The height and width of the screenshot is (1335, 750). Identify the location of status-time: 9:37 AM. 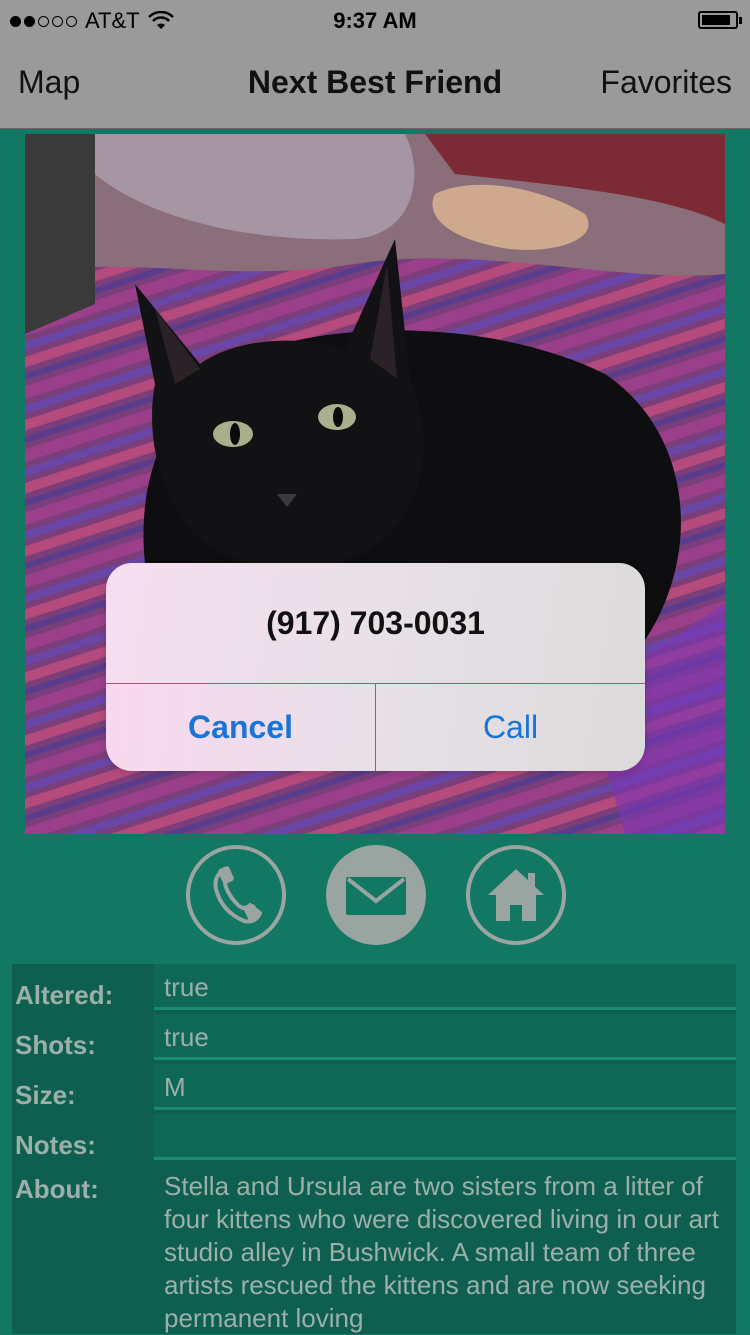
(375, 20).